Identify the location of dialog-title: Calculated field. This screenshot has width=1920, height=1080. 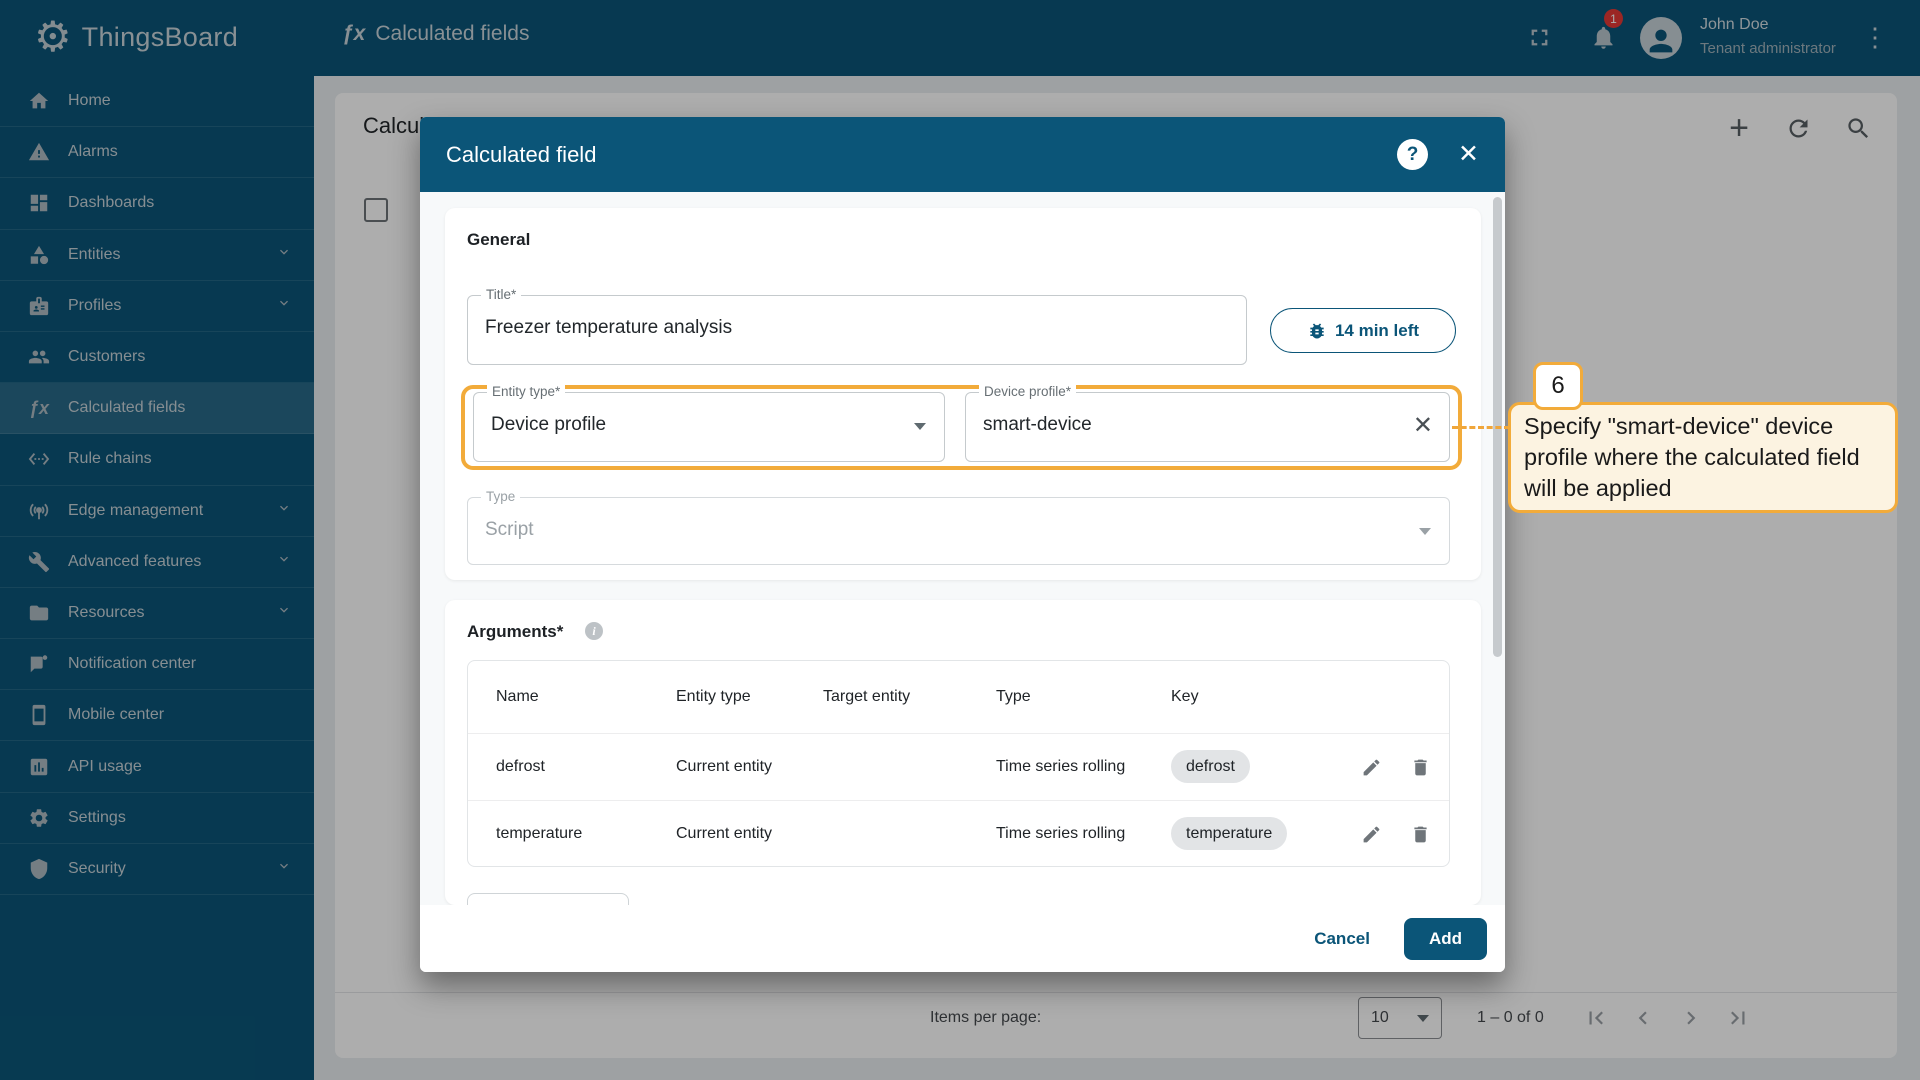
(521, 154).